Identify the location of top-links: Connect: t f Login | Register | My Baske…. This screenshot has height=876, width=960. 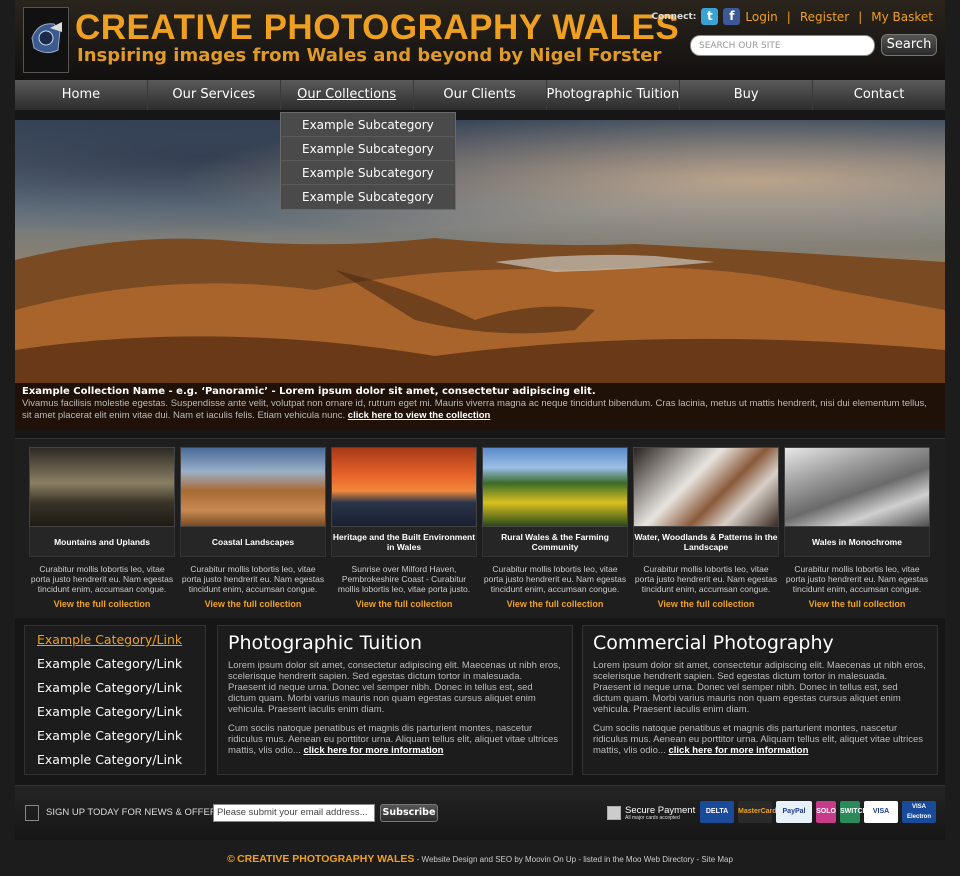
(792, 16).